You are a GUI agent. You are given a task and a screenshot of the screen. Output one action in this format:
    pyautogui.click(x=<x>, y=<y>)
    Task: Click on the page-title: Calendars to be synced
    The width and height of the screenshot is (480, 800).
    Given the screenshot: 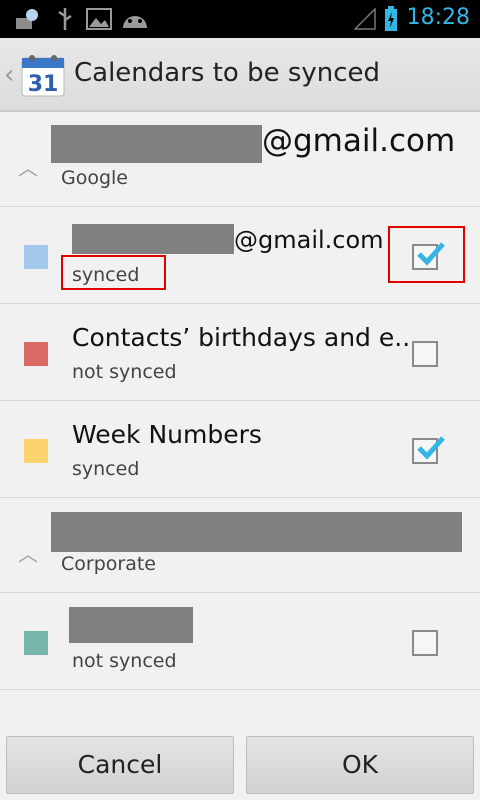 What is the action you would take?
    pyautogui.click(x=227, y=73)
    